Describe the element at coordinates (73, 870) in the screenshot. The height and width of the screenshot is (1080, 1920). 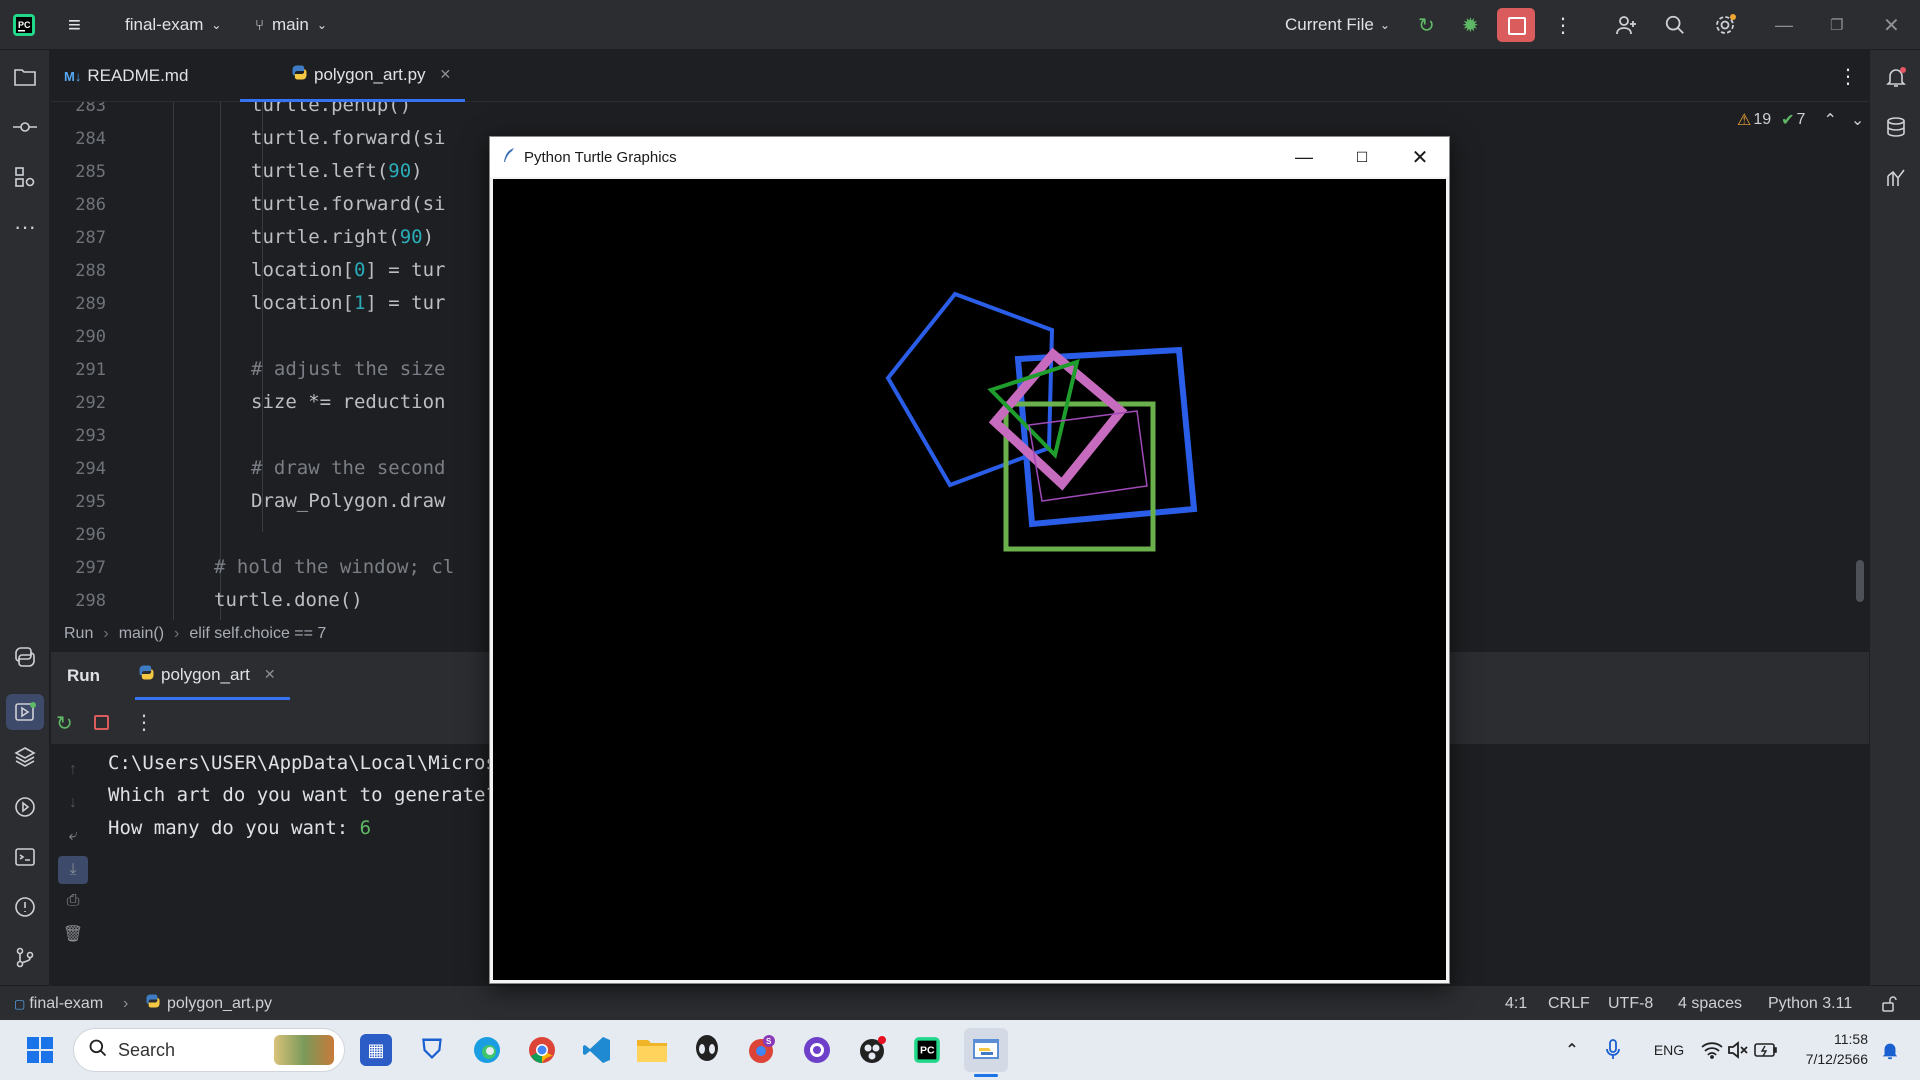
I see `scroll-to-end-icon: ⤓` at that location.